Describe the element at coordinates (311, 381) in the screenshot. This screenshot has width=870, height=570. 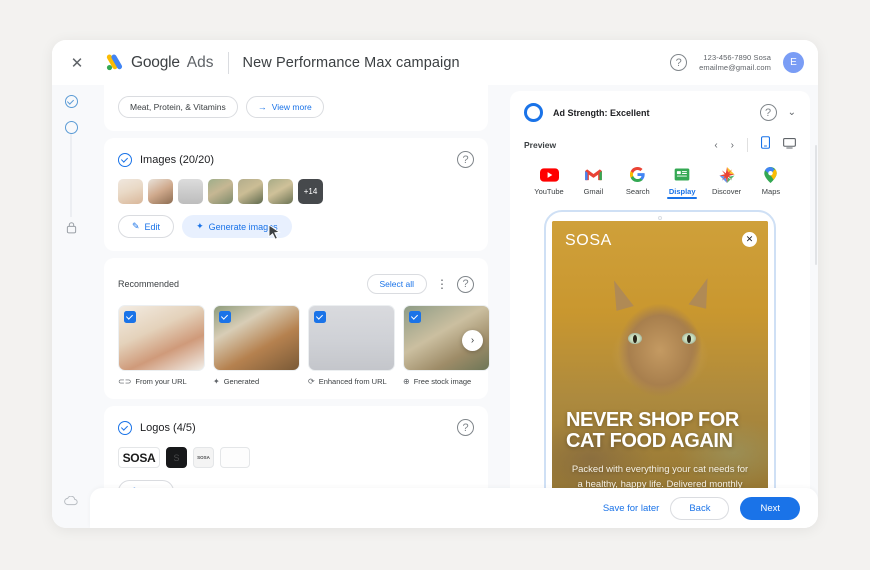
I see `enhance-icon: ⟳` at that location.